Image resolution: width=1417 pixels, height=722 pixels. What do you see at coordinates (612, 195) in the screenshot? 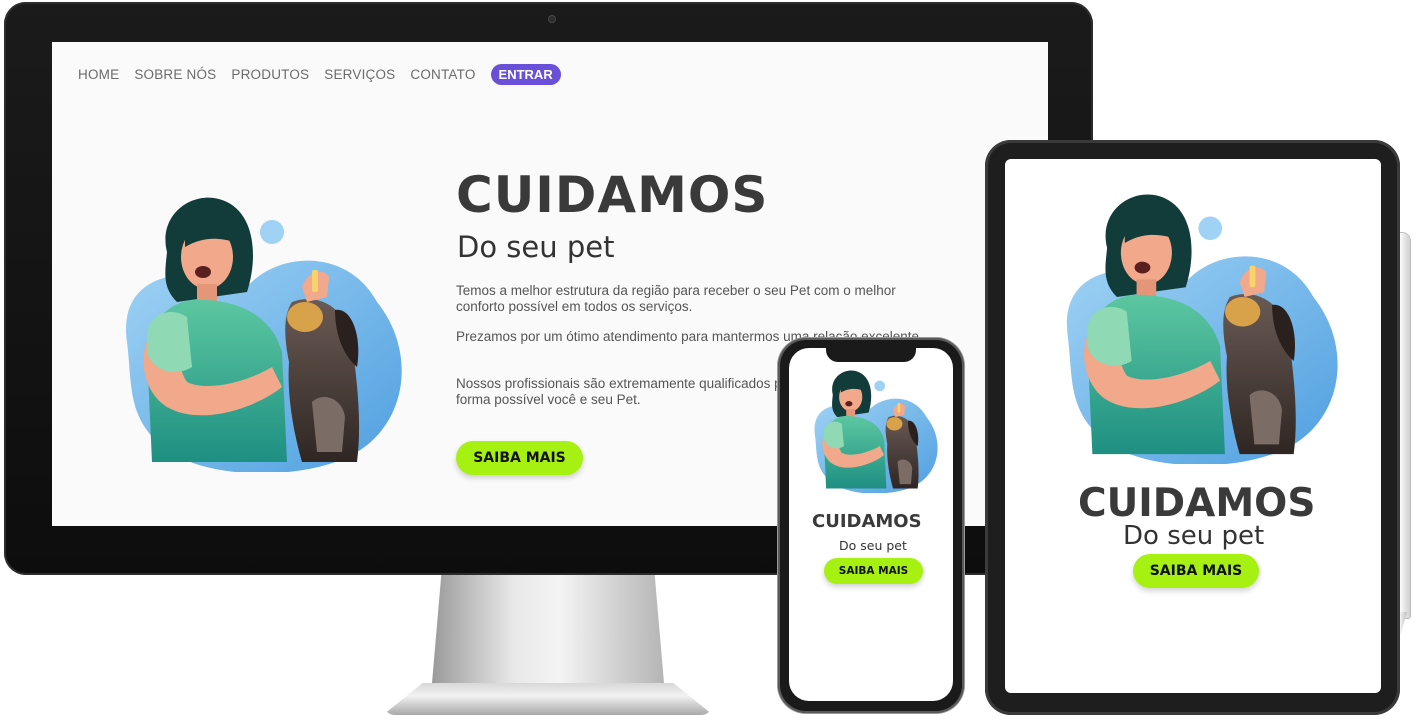
I see `hero-title: CUIDAMOS` at bounding box center [612, 195].